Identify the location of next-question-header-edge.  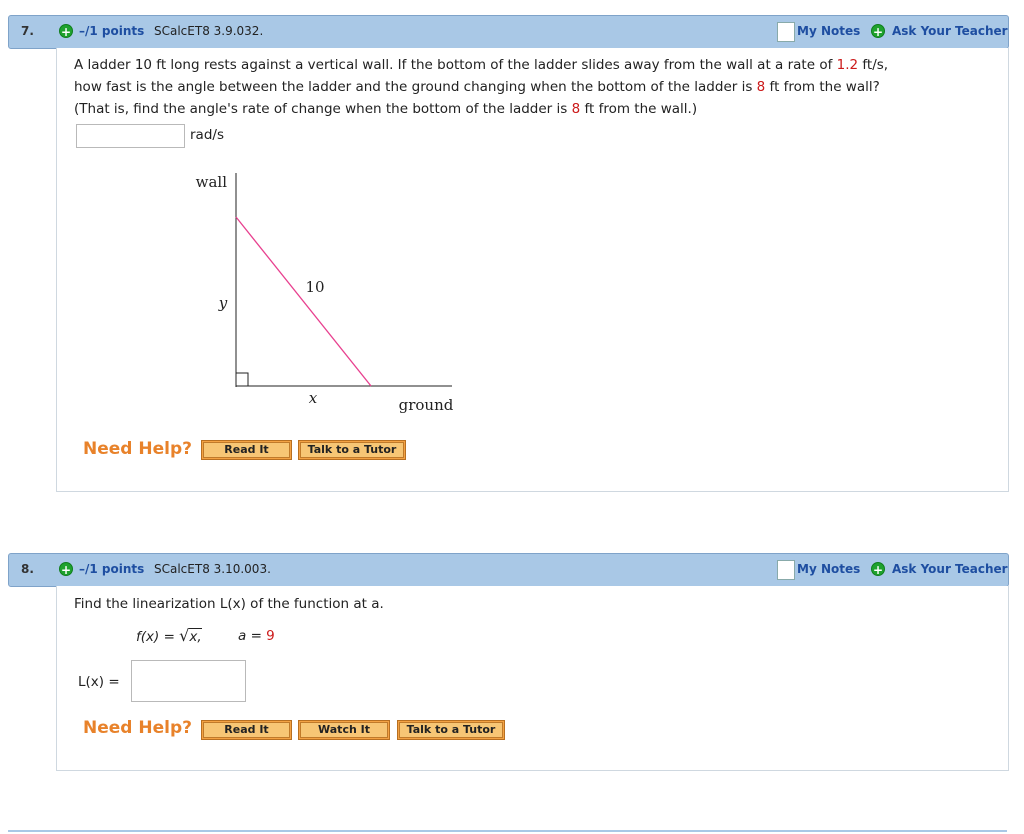
(507, 831).